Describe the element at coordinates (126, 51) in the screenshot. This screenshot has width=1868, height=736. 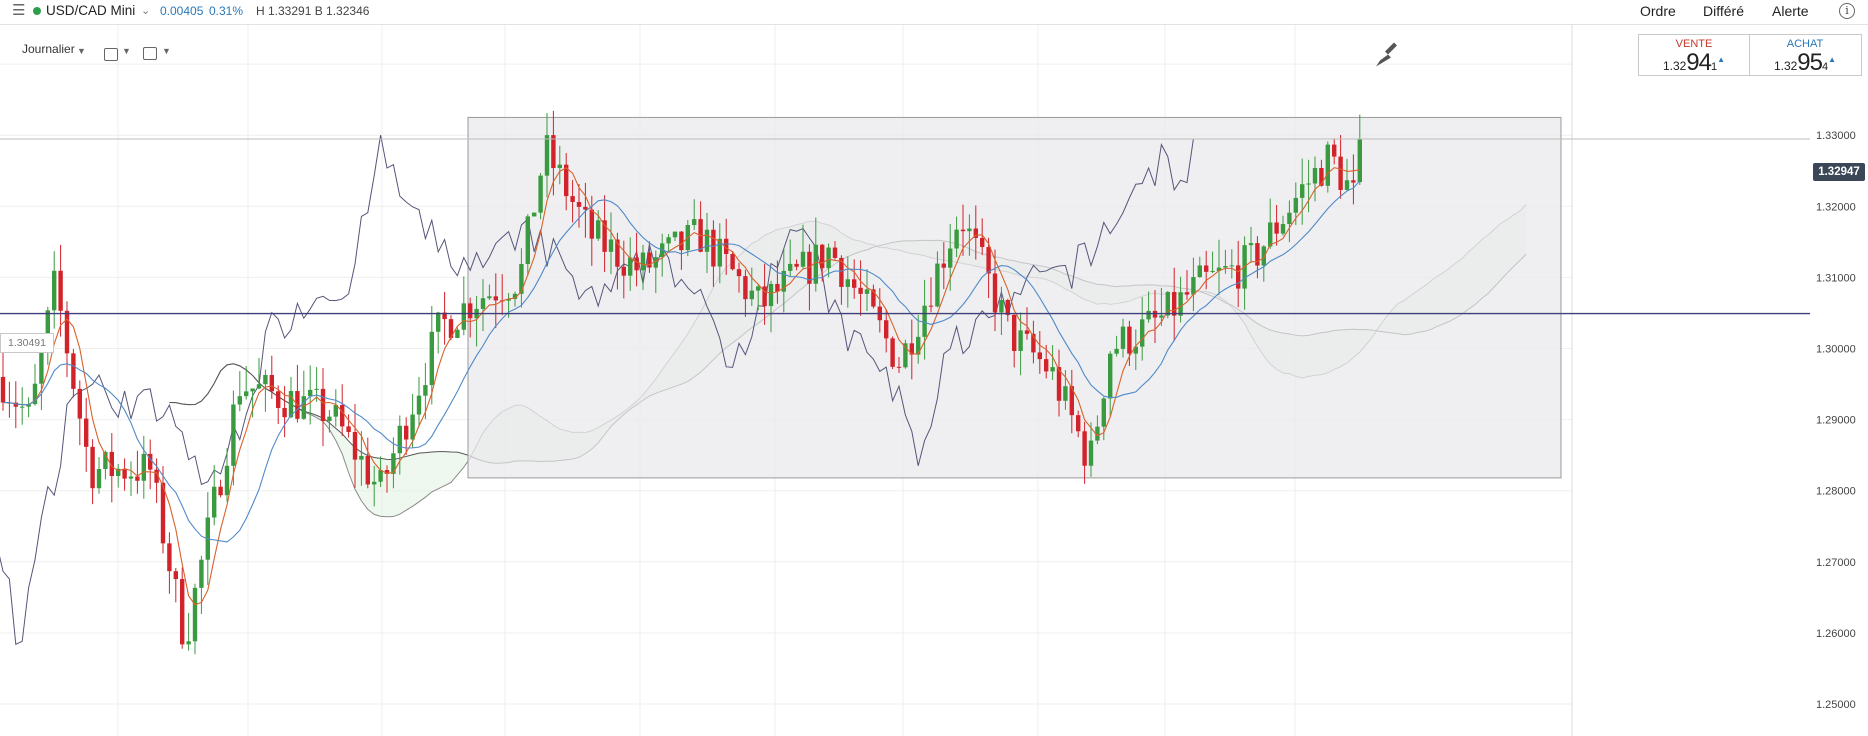
I see `chart-type-chevron-icon: ▼` at that location.